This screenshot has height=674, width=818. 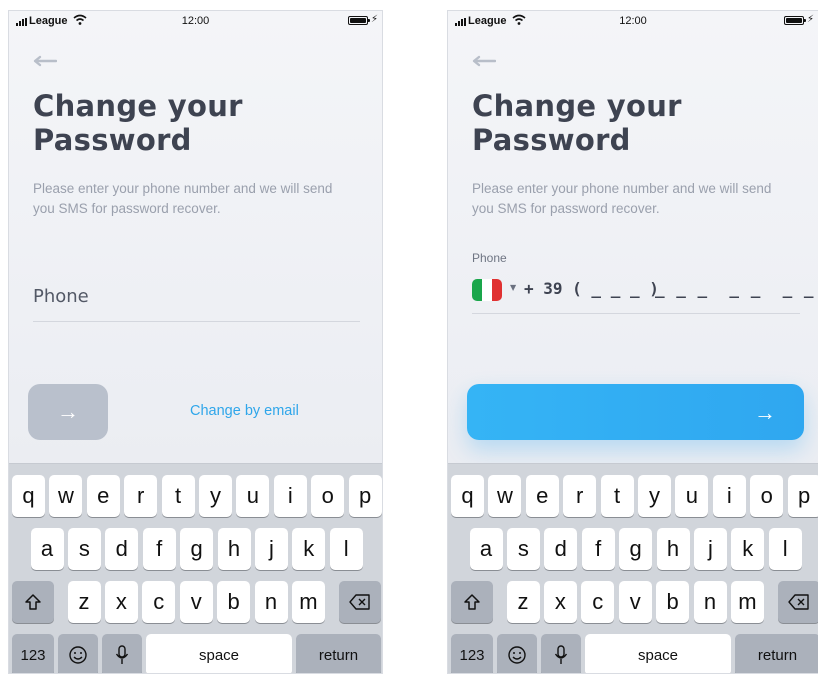 I want to click on title-line-1: Change your, so click(x=577, y=106).